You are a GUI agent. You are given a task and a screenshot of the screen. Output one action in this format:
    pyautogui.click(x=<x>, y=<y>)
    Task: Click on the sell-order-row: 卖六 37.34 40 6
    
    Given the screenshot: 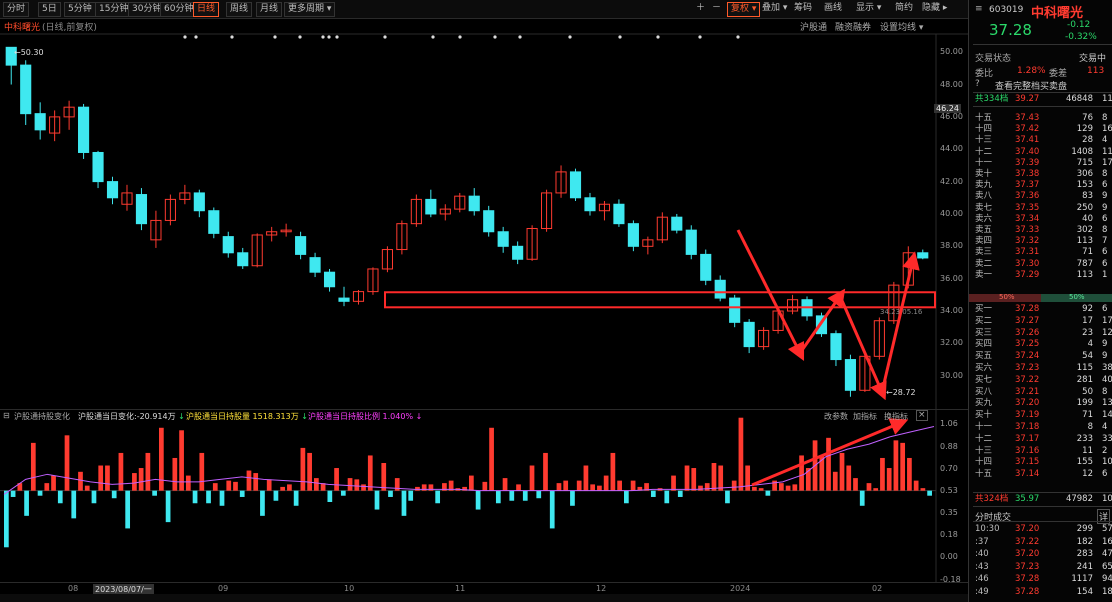 What is the action you would take?
    pyautogui.click(x=1040, y=219)
    